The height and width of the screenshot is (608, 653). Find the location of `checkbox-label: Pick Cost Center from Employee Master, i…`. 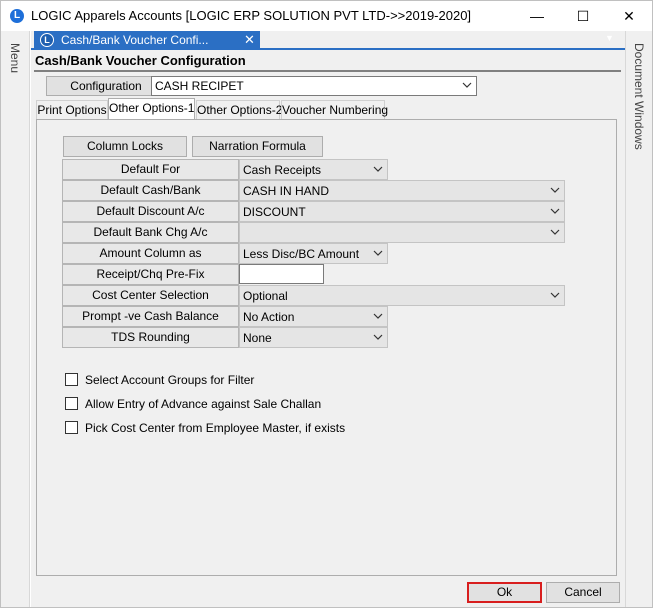

checkbox-label: Pick Cost Center from Employee Master, i… is located at coordinates (215, 428).